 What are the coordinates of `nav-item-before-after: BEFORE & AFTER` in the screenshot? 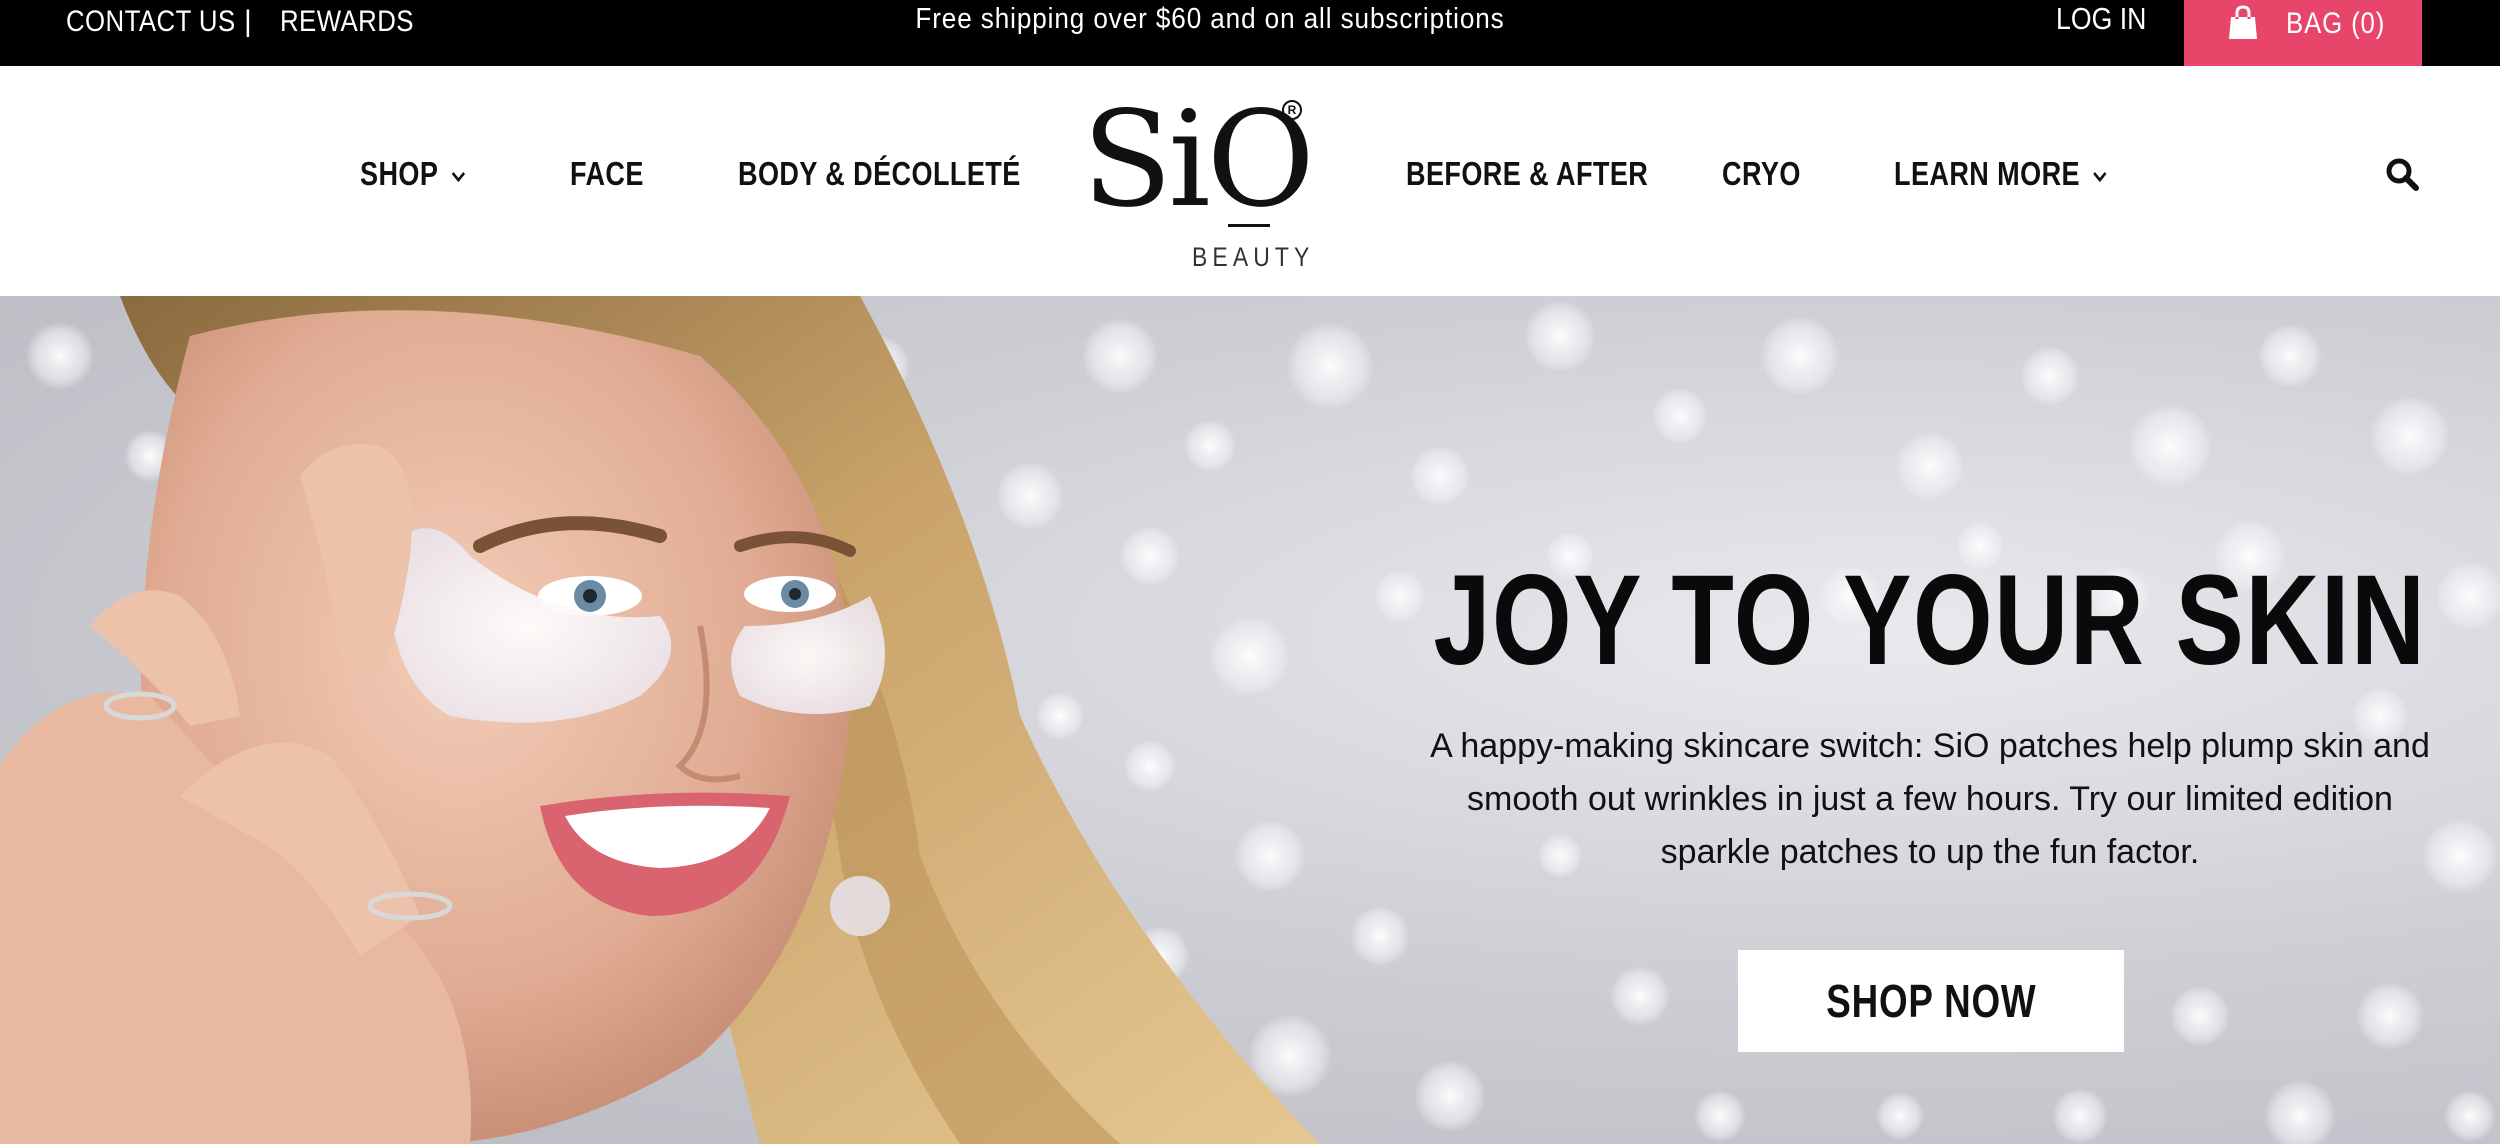 It's located at (1527, 174).